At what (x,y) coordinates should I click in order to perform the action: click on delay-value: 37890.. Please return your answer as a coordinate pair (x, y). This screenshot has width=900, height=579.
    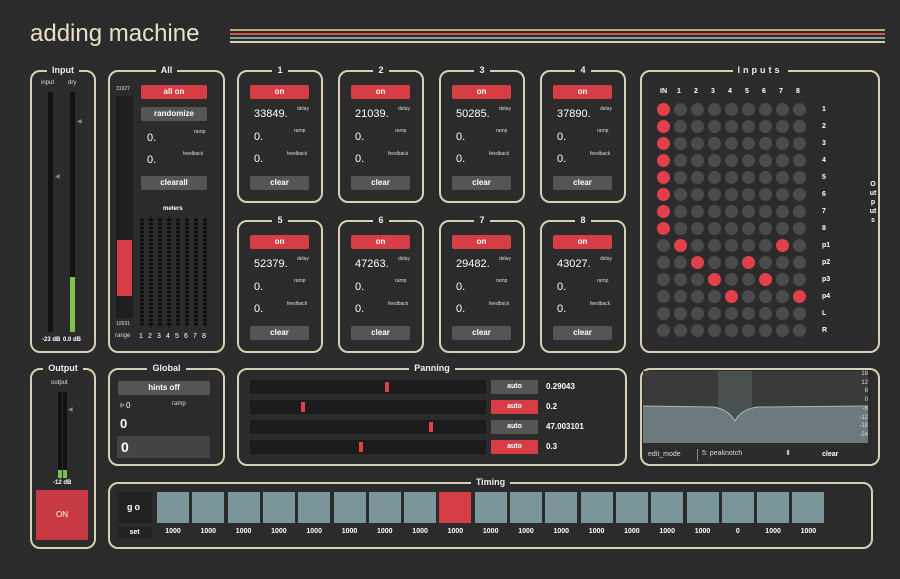
    Looking at the image, I should click on (574, 114).